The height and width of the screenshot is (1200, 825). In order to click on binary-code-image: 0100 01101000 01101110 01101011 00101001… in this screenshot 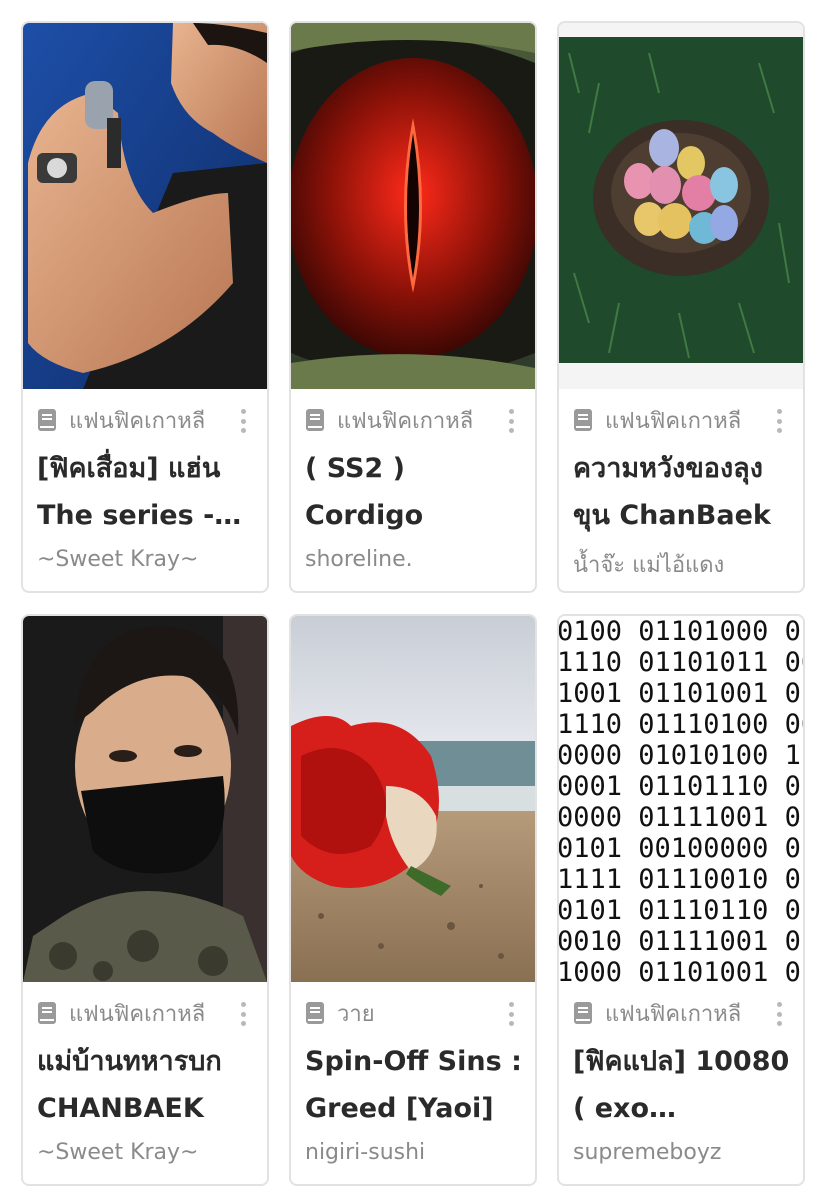, I will do `click(681, 799)`.